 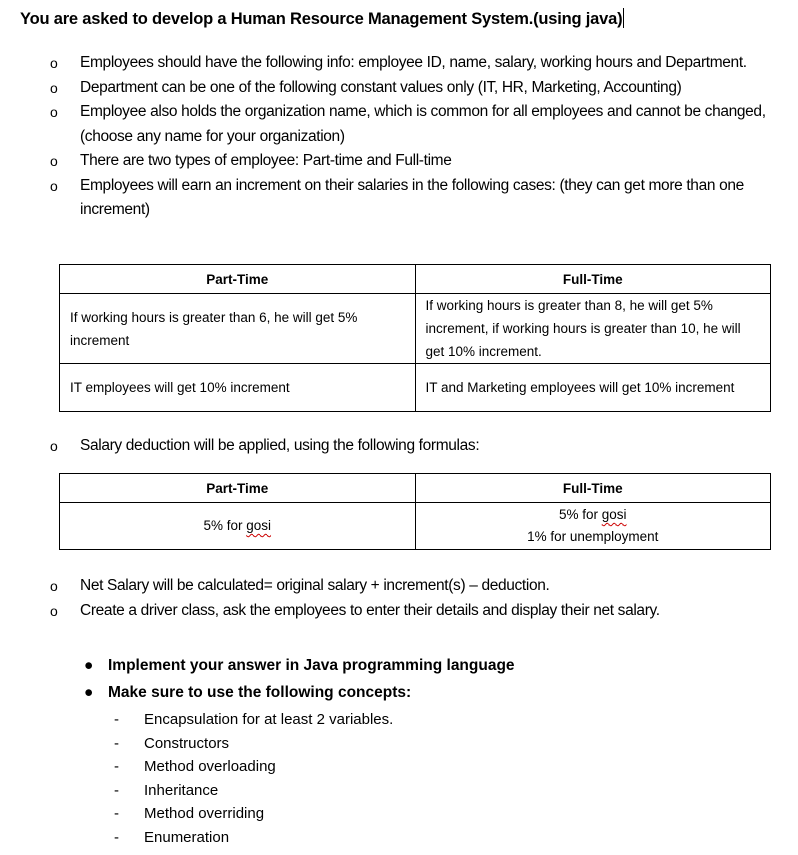 What do you see at coordinates (252, 791) in the screenshot?
I see `list-item: - Inheritance` at bounding box center [252, 791].